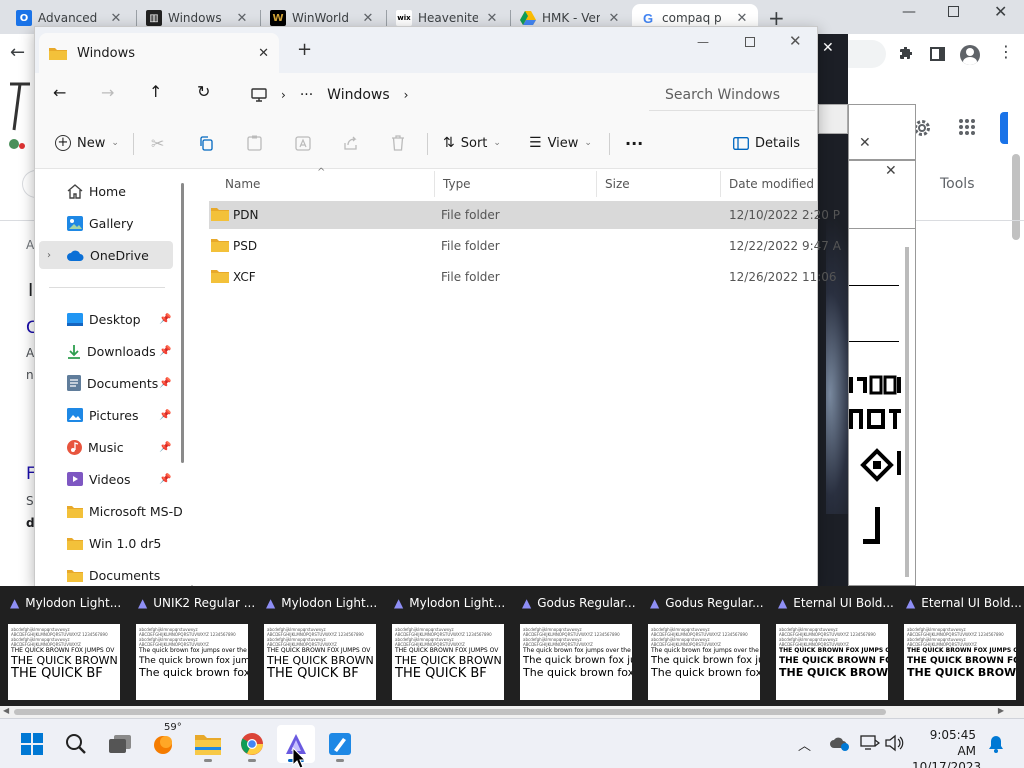  What do you see at coordinates (1004, 128) in the screenshot?
I see `sign-in-button-edge` at bounding box center [1004, 128].